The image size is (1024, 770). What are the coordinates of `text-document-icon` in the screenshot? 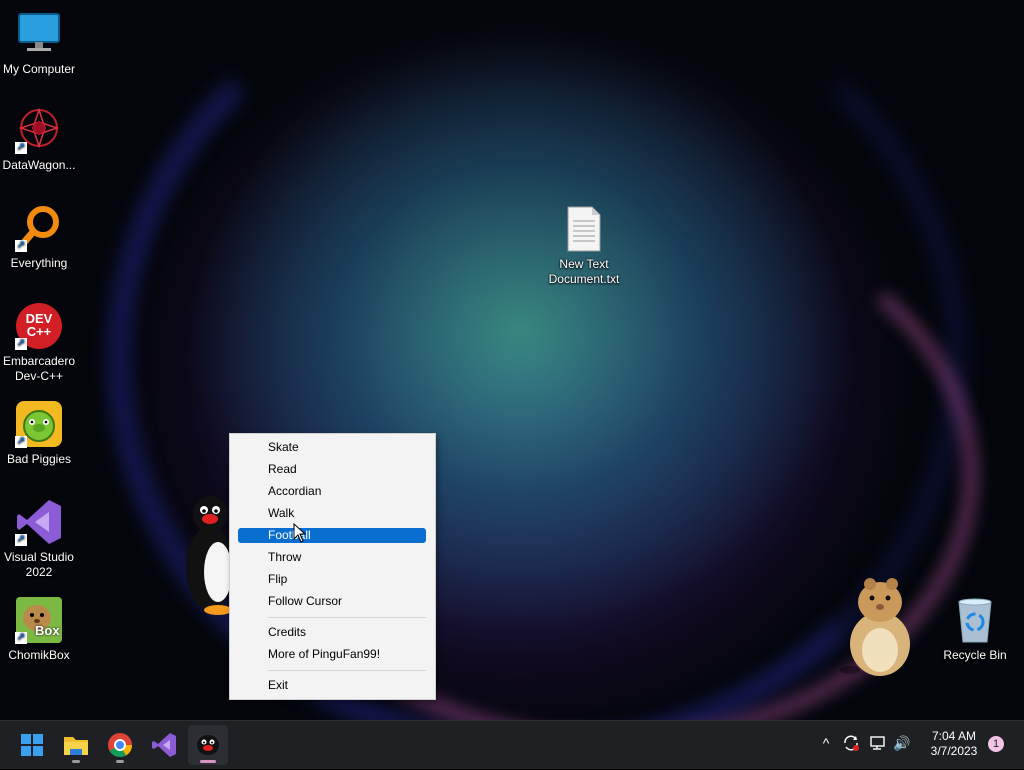 It's located at (584, 229).